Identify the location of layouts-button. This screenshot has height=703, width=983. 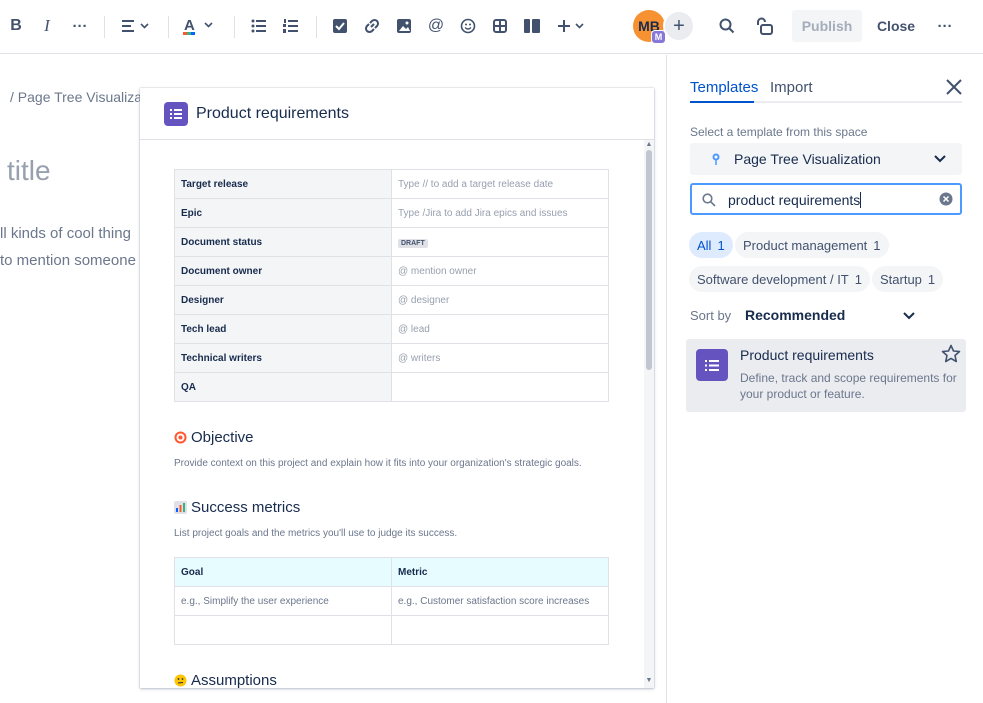
(532, 26).